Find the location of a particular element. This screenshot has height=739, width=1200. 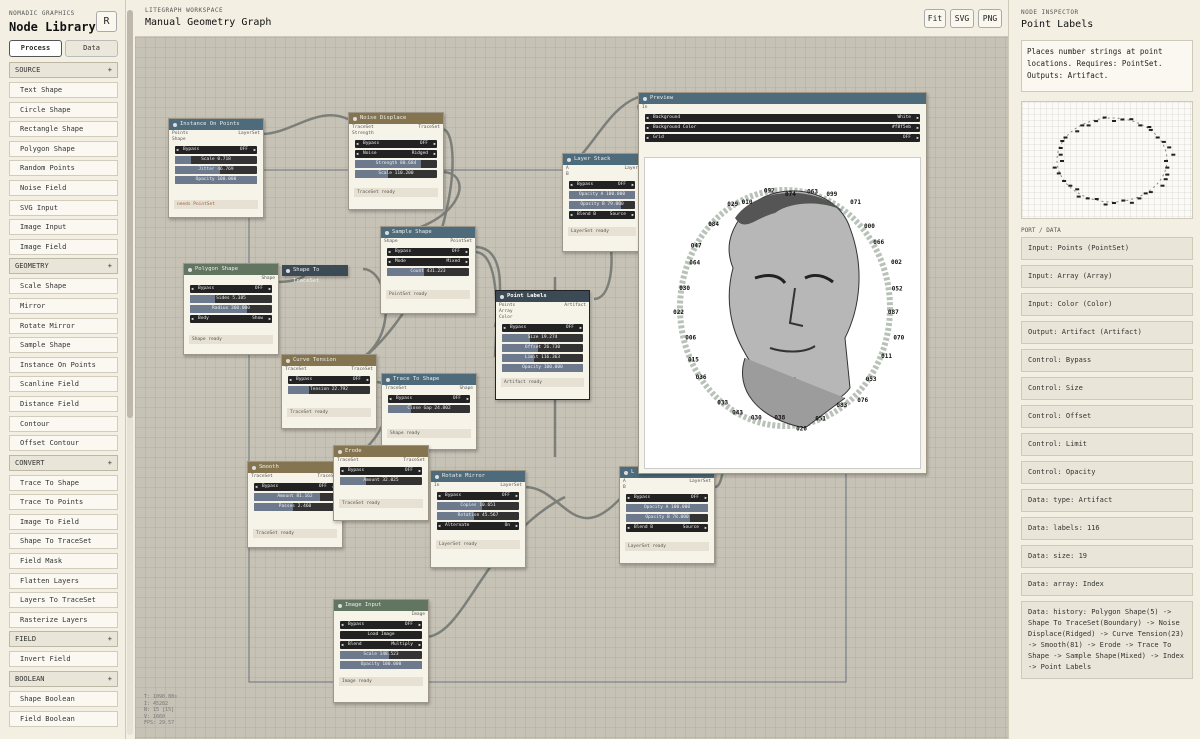

opacity-a-slider: Opacity A 100.000 is located at coordinates (667, 508).